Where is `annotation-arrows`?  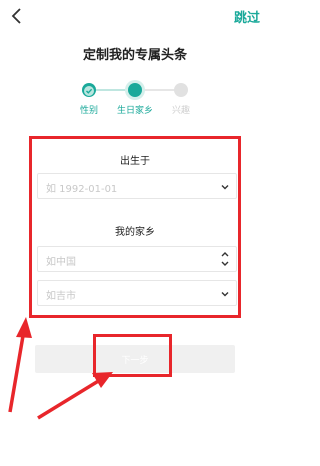
annotation-arrows is located at coordinates (60, 368).